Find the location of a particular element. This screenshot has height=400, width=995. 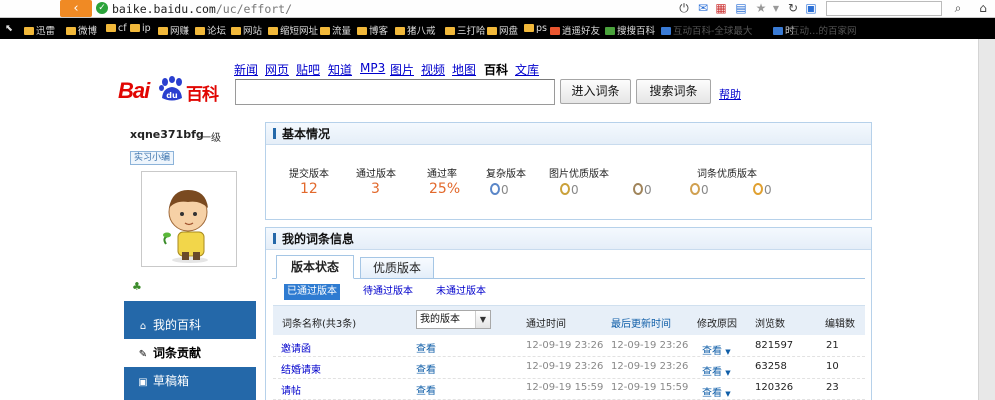

views-count: 120326 is located at coordinates (774, 387).